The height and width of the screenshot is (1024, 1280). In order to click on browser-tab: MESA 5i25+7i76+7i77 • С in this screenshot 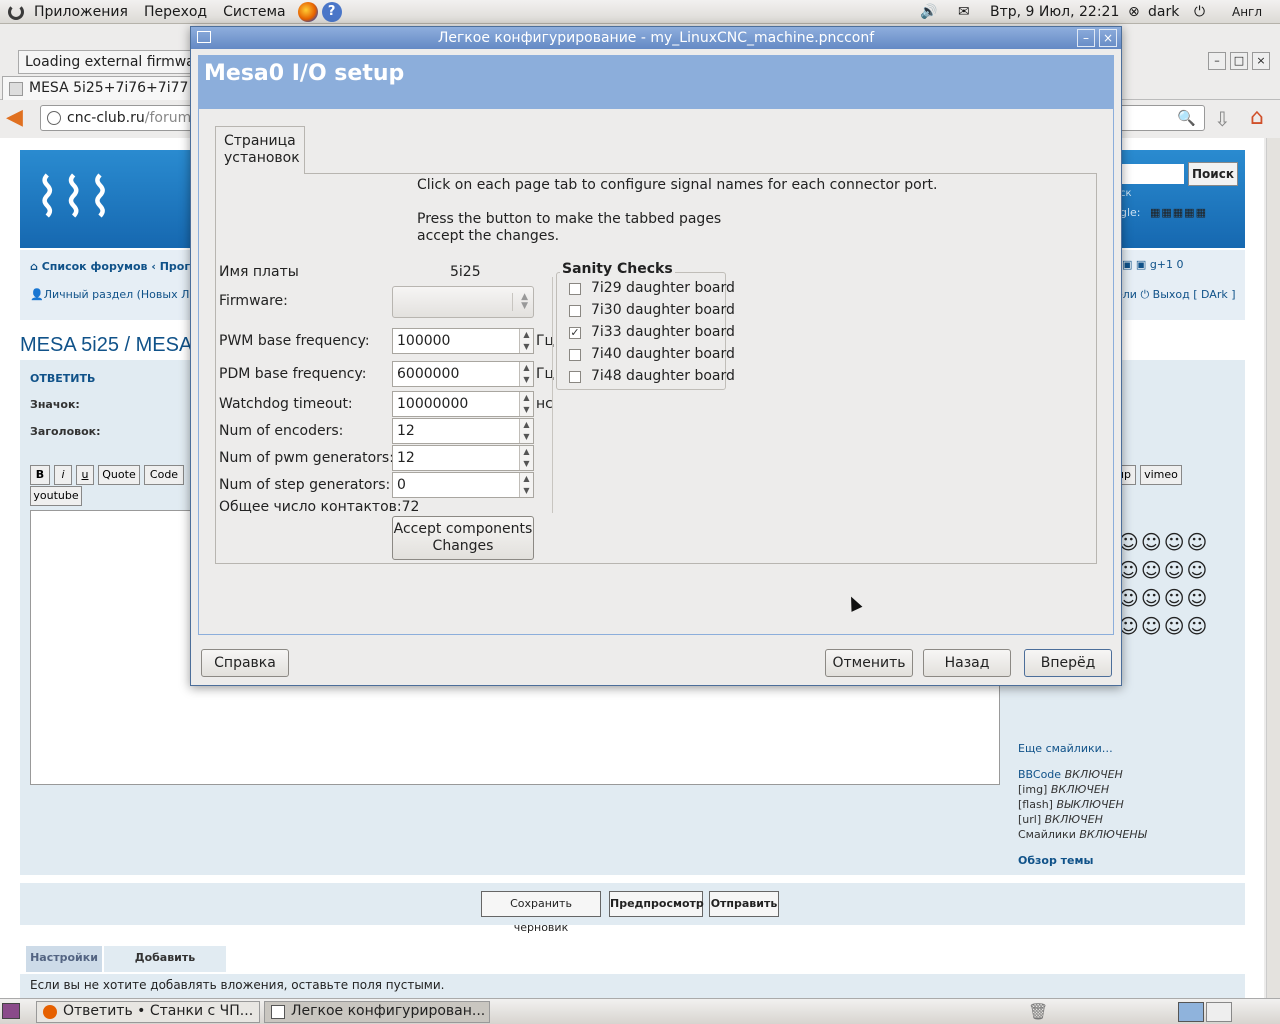, I will do `click(102, 88)`.